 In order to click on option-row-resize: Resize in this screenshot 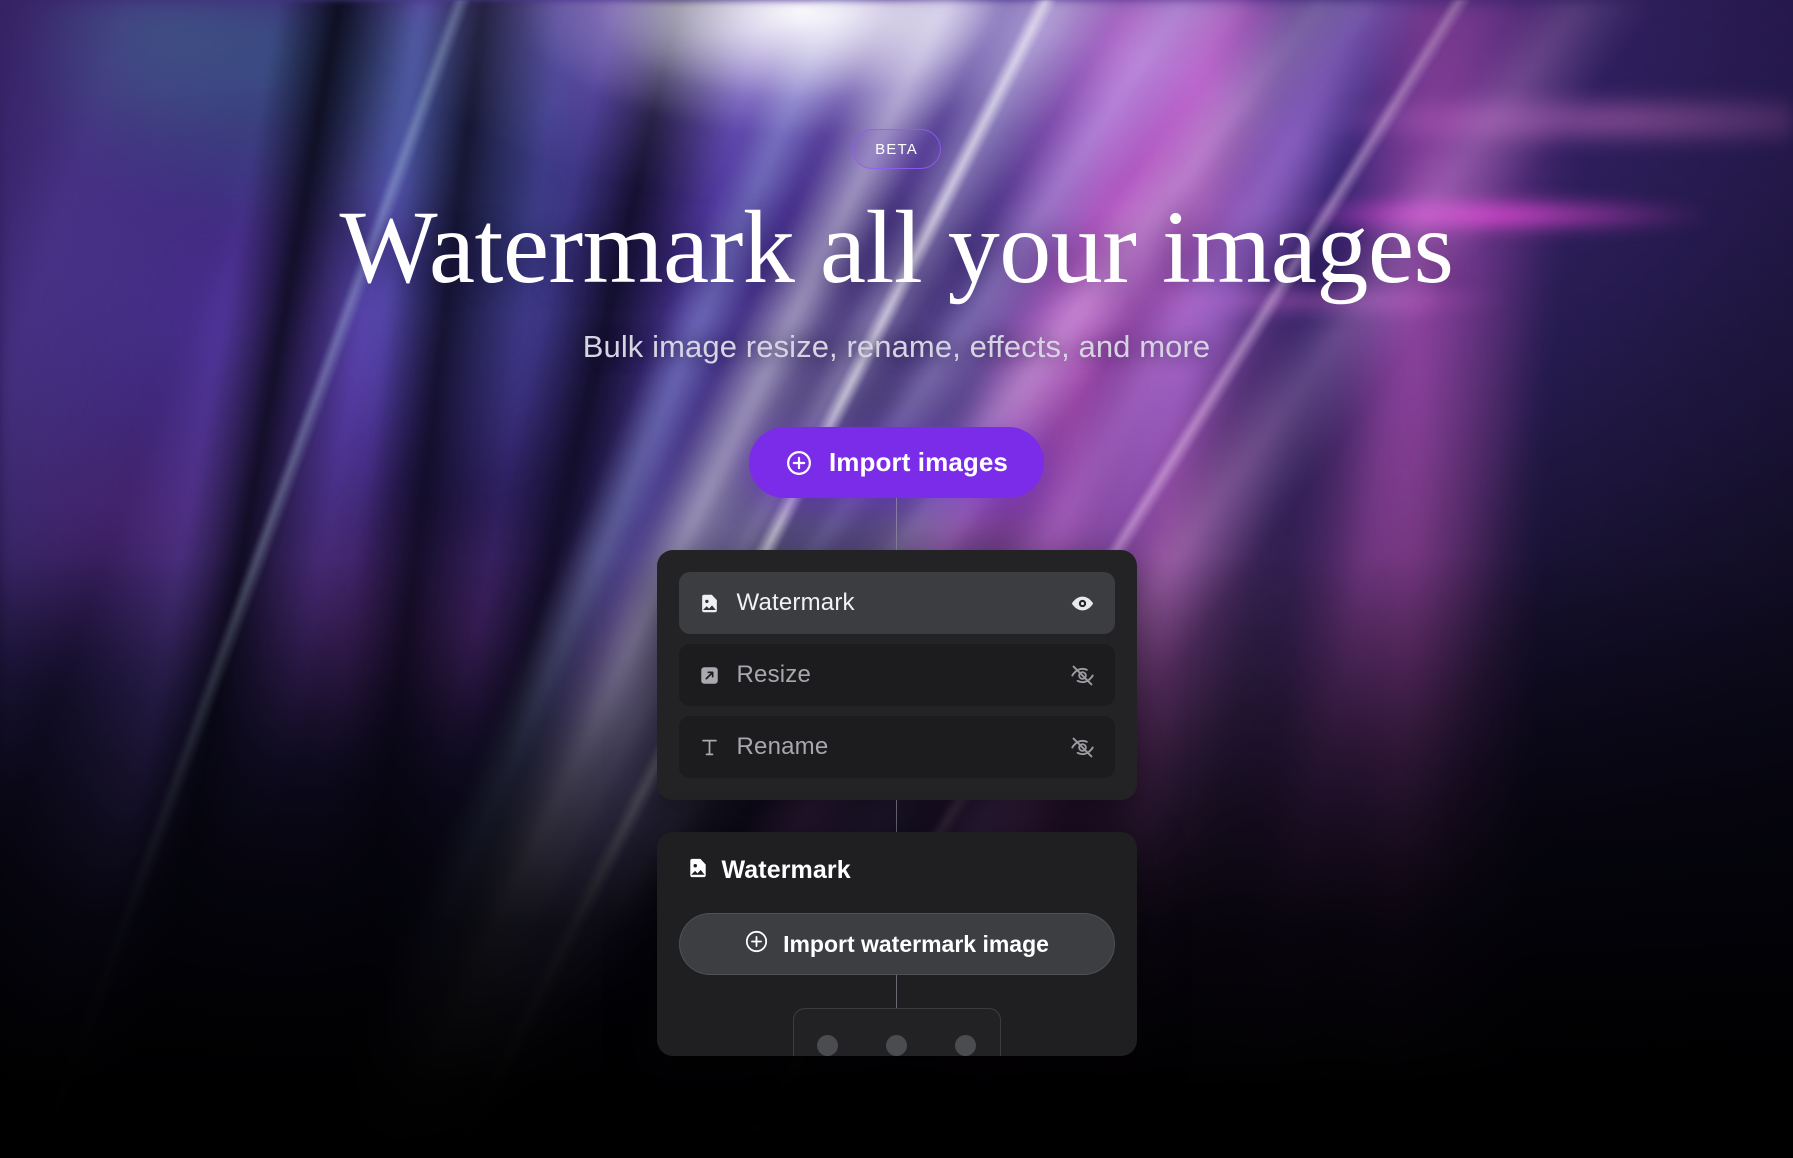, I will do `click(896, 675)`.